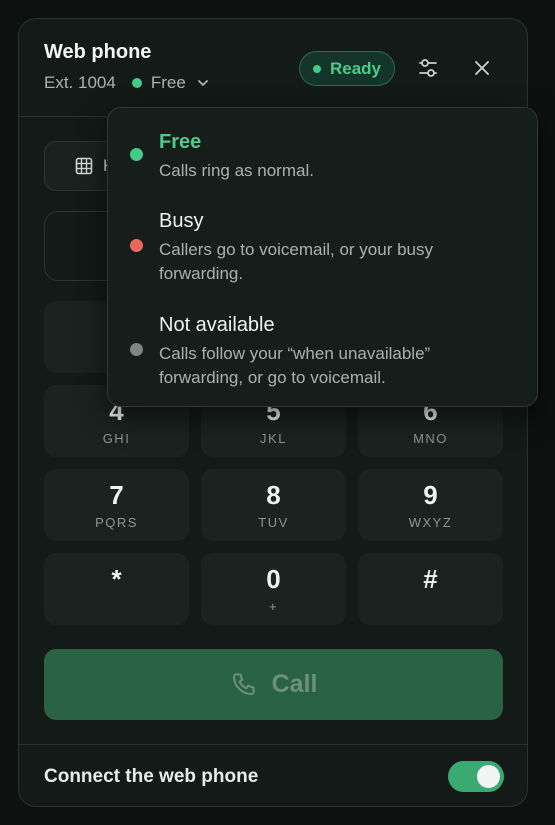 The width and height of the screenshot is (555, 825). Describe the element at coordinates (273, 68) in the screenshot. I see `header: Web phone Ext. 1004 Free Ready` at that location.